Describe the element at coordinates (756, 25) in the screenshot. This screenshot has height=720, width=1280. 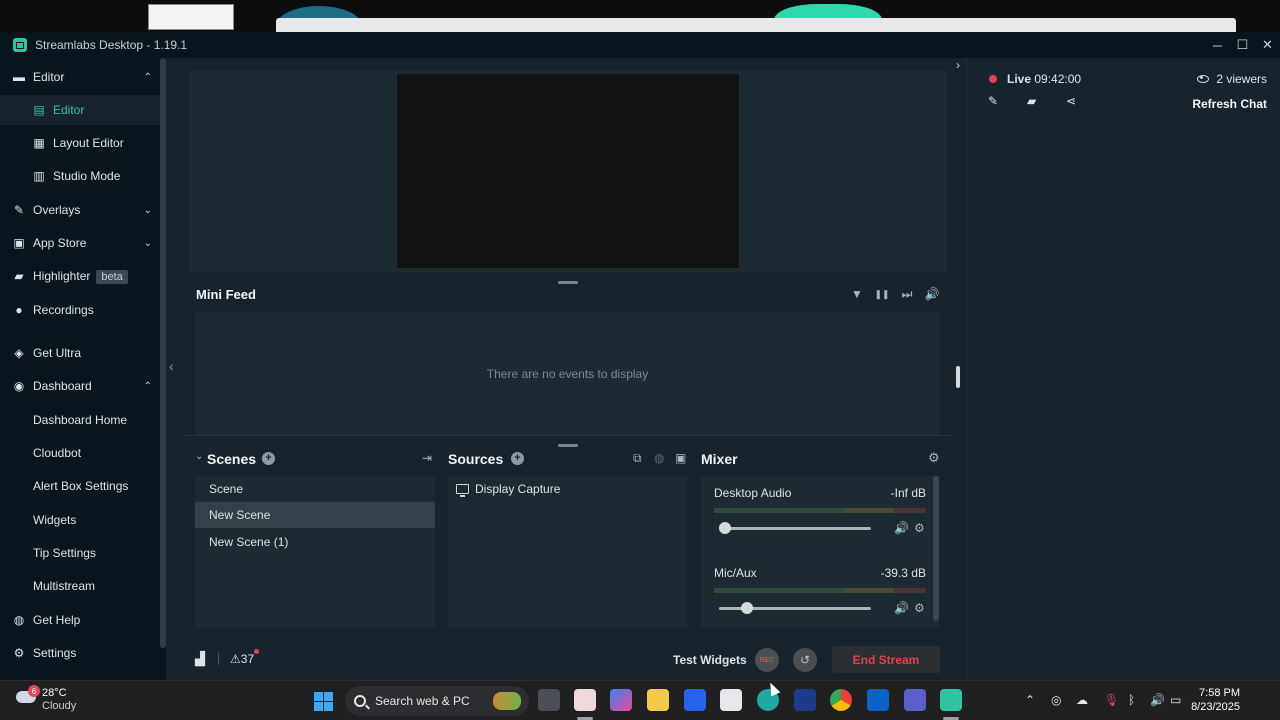
I see `background-window-edge` at that location.